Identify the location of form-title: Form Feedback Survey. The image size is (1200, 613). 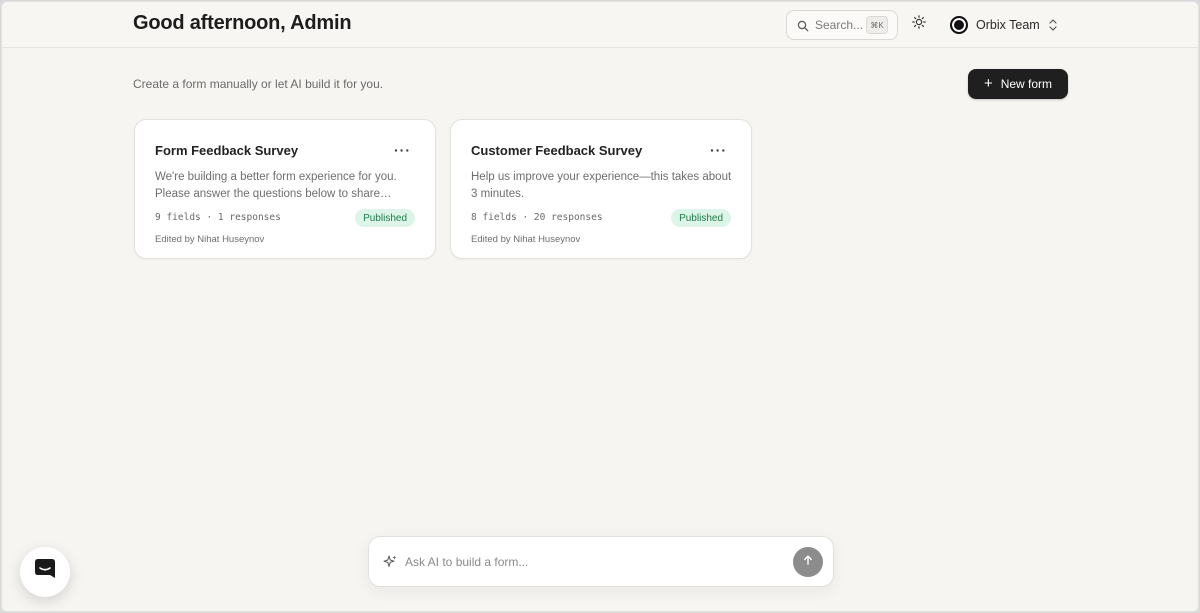
(227, 150).